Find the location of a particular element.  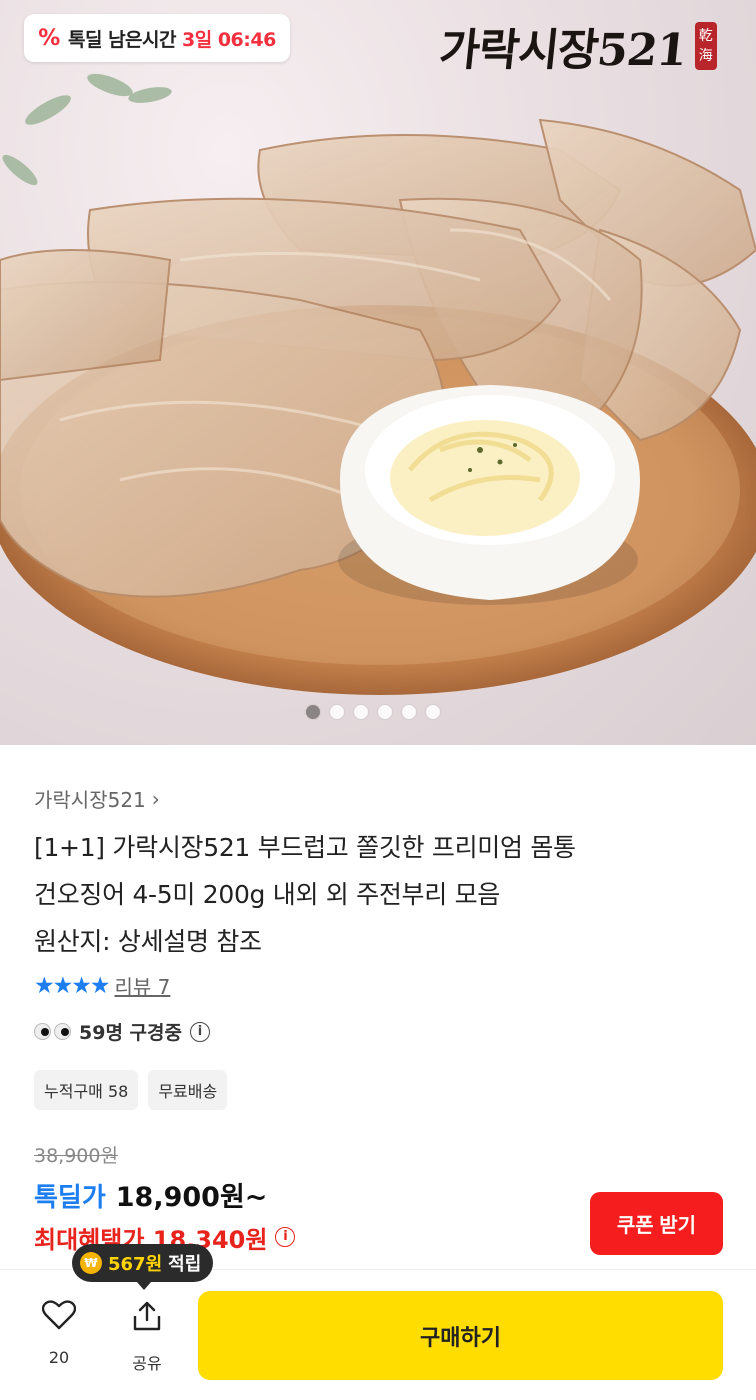

viewers-count: 59명 구경중 i is located at coordinates (122, 1031).